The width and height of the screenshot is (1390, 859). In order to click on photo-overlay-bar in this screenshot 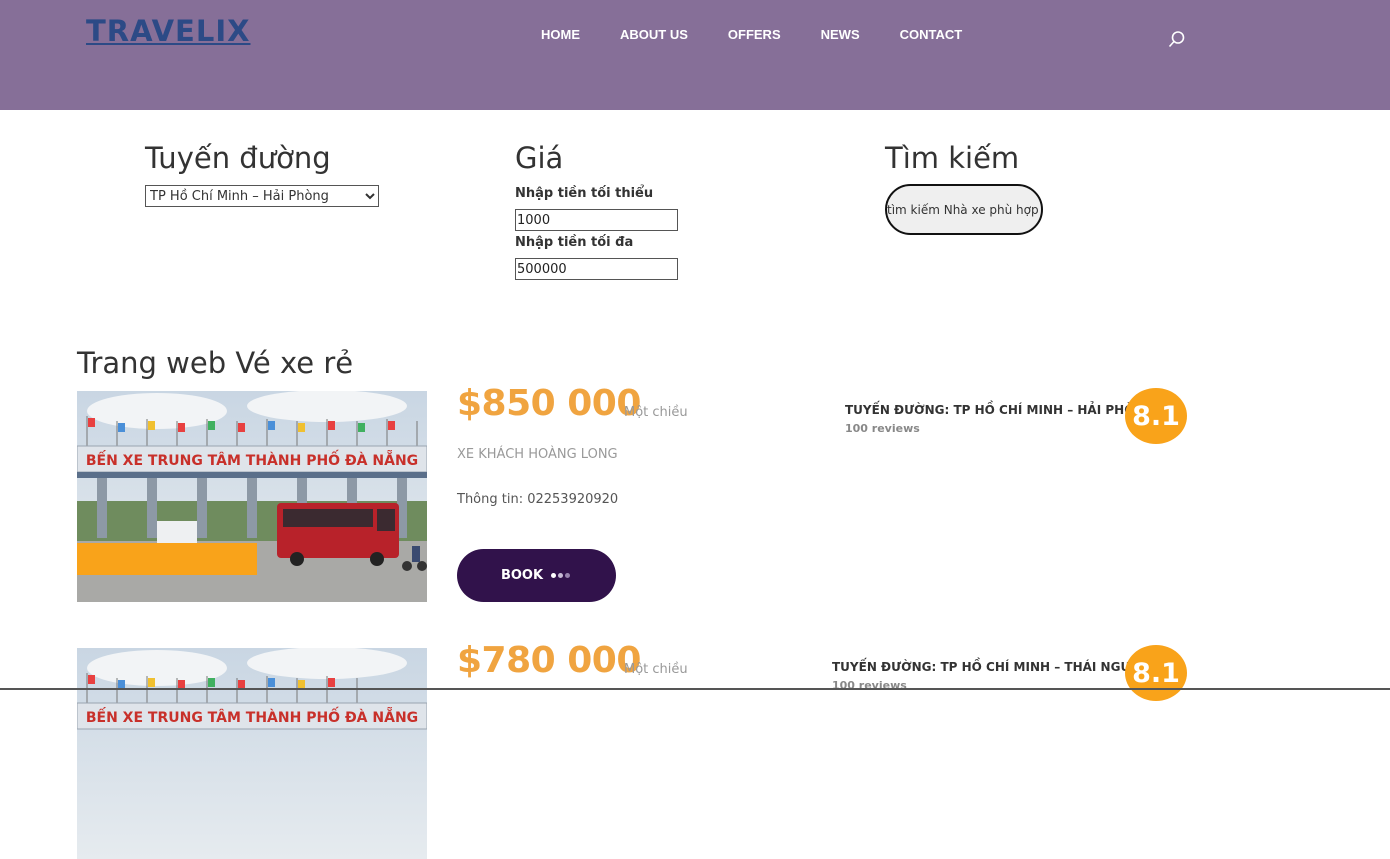, I will do `click(167, 559)`.